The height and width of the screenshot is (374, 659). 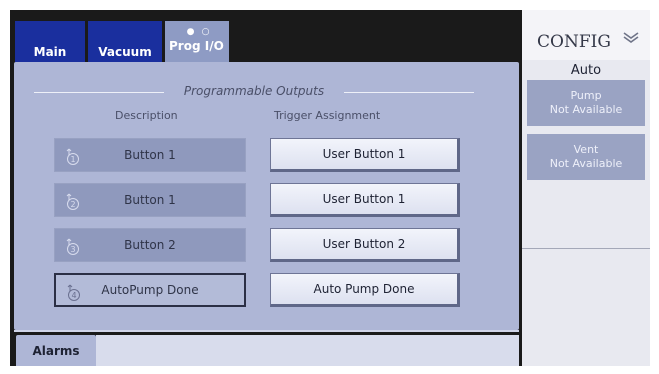 I want to click on output-row: 2 Button 1 User Button 1, so click(x=266, y=200).